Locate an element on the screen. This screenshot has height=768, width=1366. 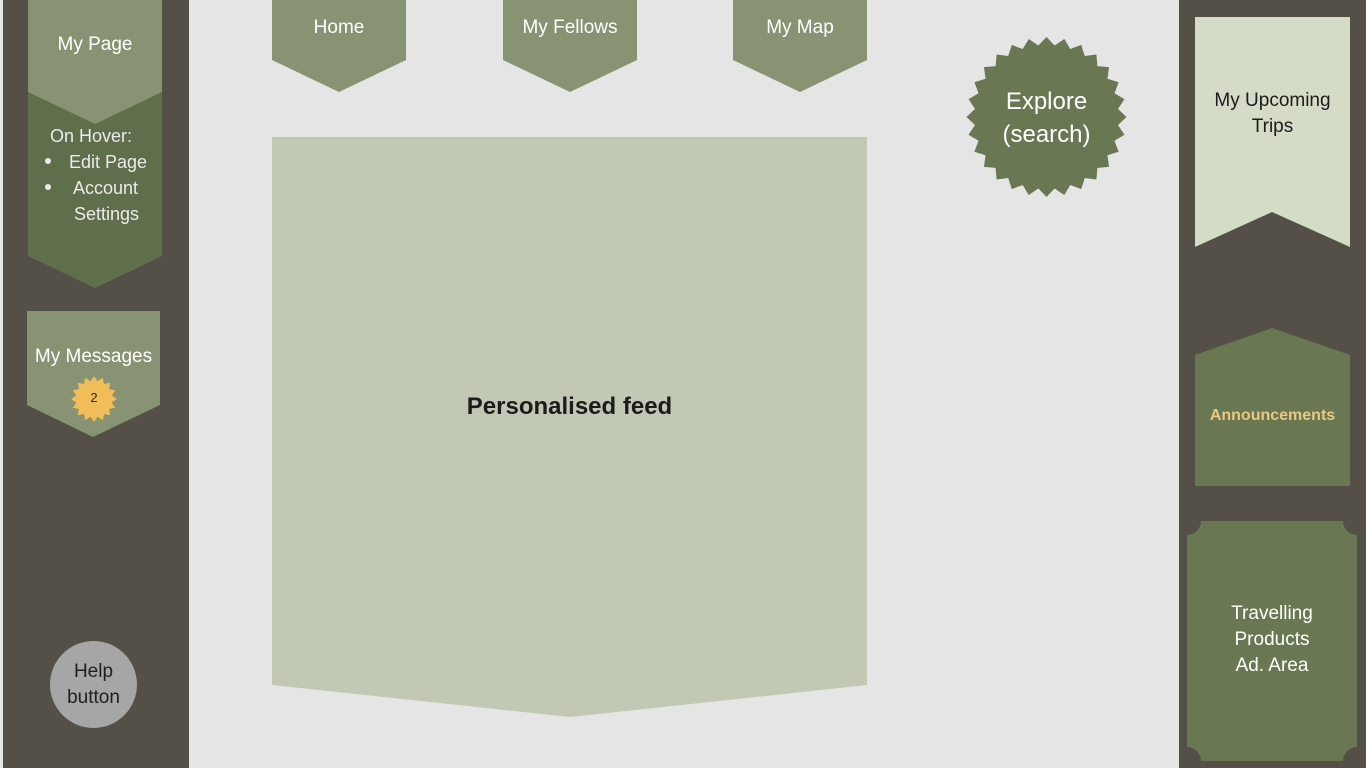
hover-item-settings: Settings is located at coordinates (106, 214).